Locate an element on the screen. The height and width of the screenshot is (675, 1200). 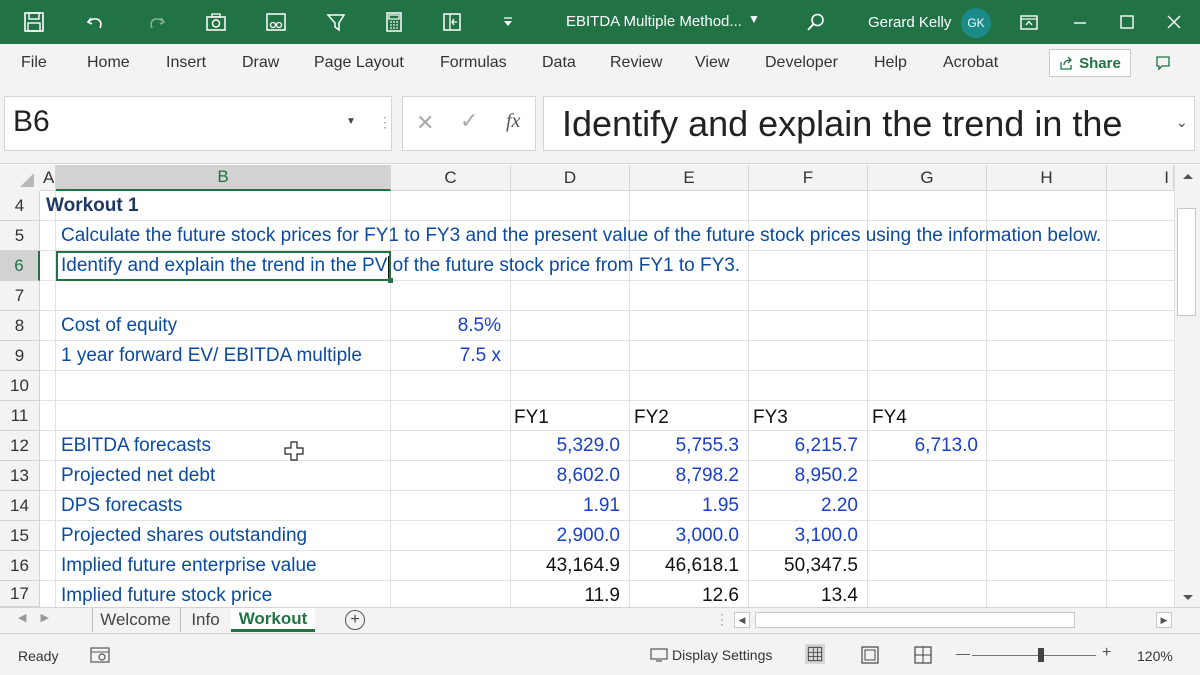
scroll-left-icon: ◀ is located at coordinates (742, 620).